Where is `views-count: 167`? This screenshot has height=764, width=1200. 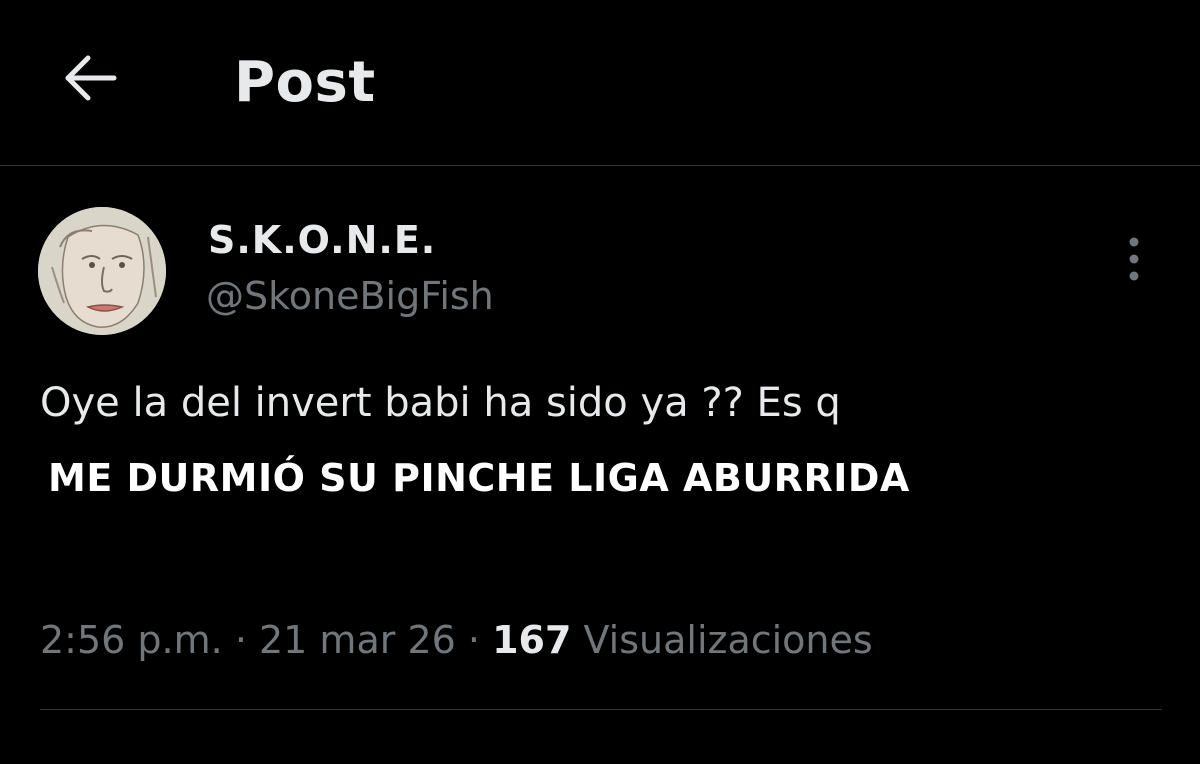 views-count: 167 is located at coordinates (532, 640).